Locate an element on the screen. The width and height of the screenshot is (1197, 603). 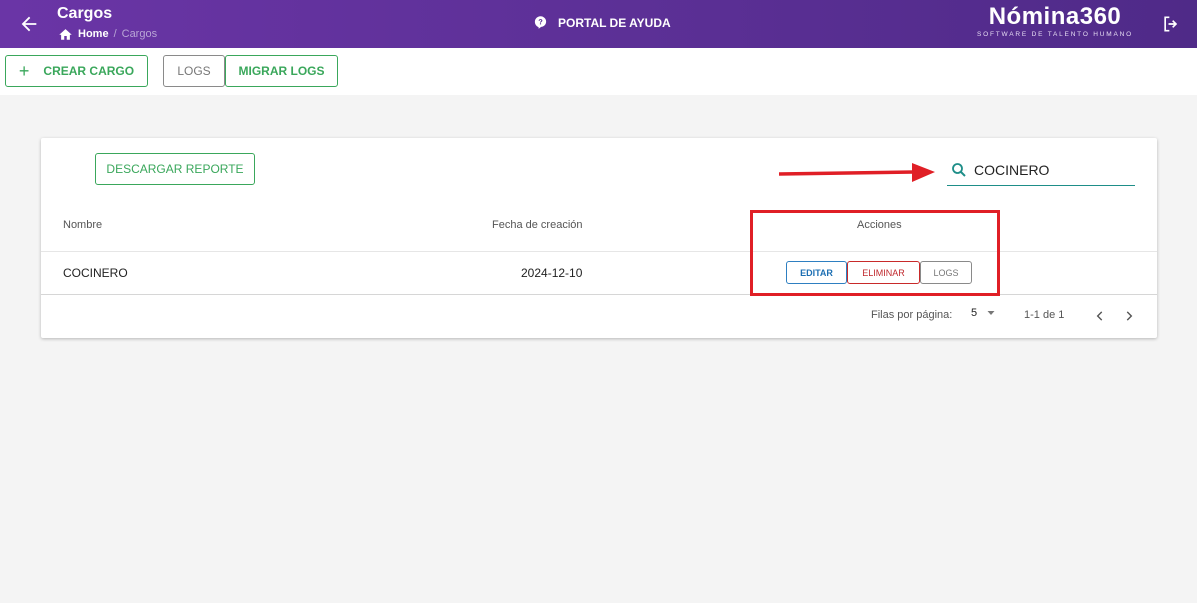
previous-page-icon is located at coordinates (1100, 316).